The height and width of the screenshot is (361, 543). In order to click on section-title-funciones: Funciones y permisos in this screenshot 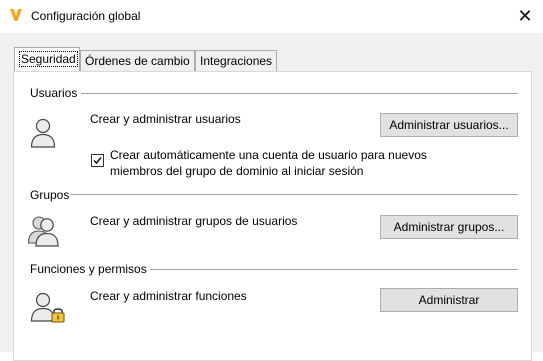, I will do `click(88, 269)`.